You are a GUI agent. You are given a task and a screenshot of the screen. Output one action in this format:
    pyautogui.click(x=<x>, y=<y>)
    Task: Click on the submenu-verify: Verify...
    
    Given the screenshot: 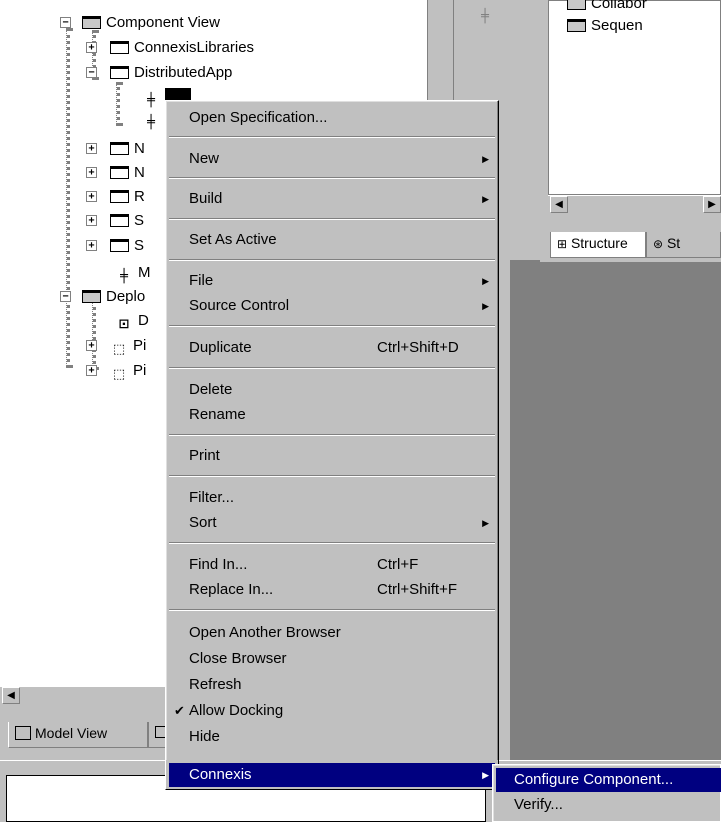 What is the action you would take?
    pyautogui.click(x=608, y=805)
    